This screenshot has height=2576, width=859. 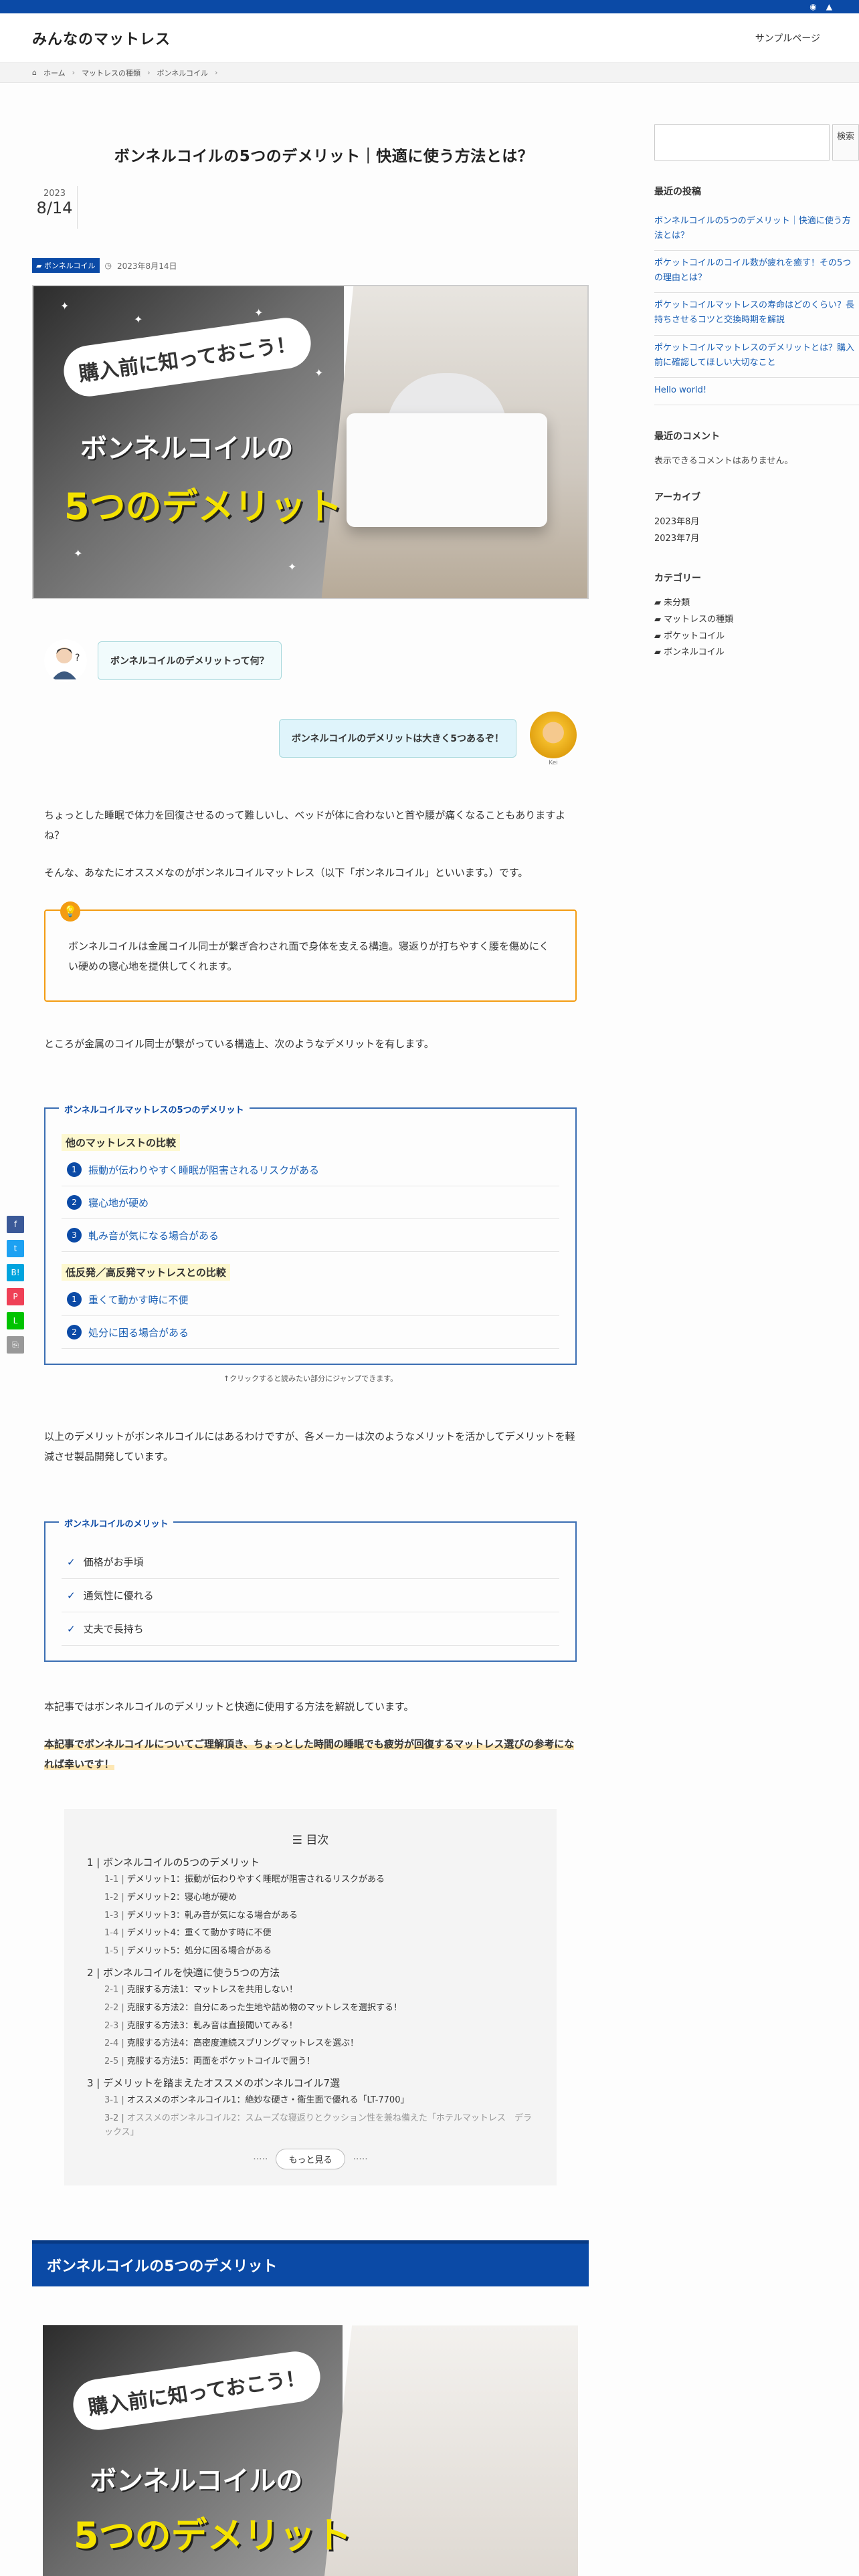 I want to click on toc-subitem-label: 克服する方法4：高密度連続スプリングマットレスを選ぶ！, so click(x=243, y=2043).